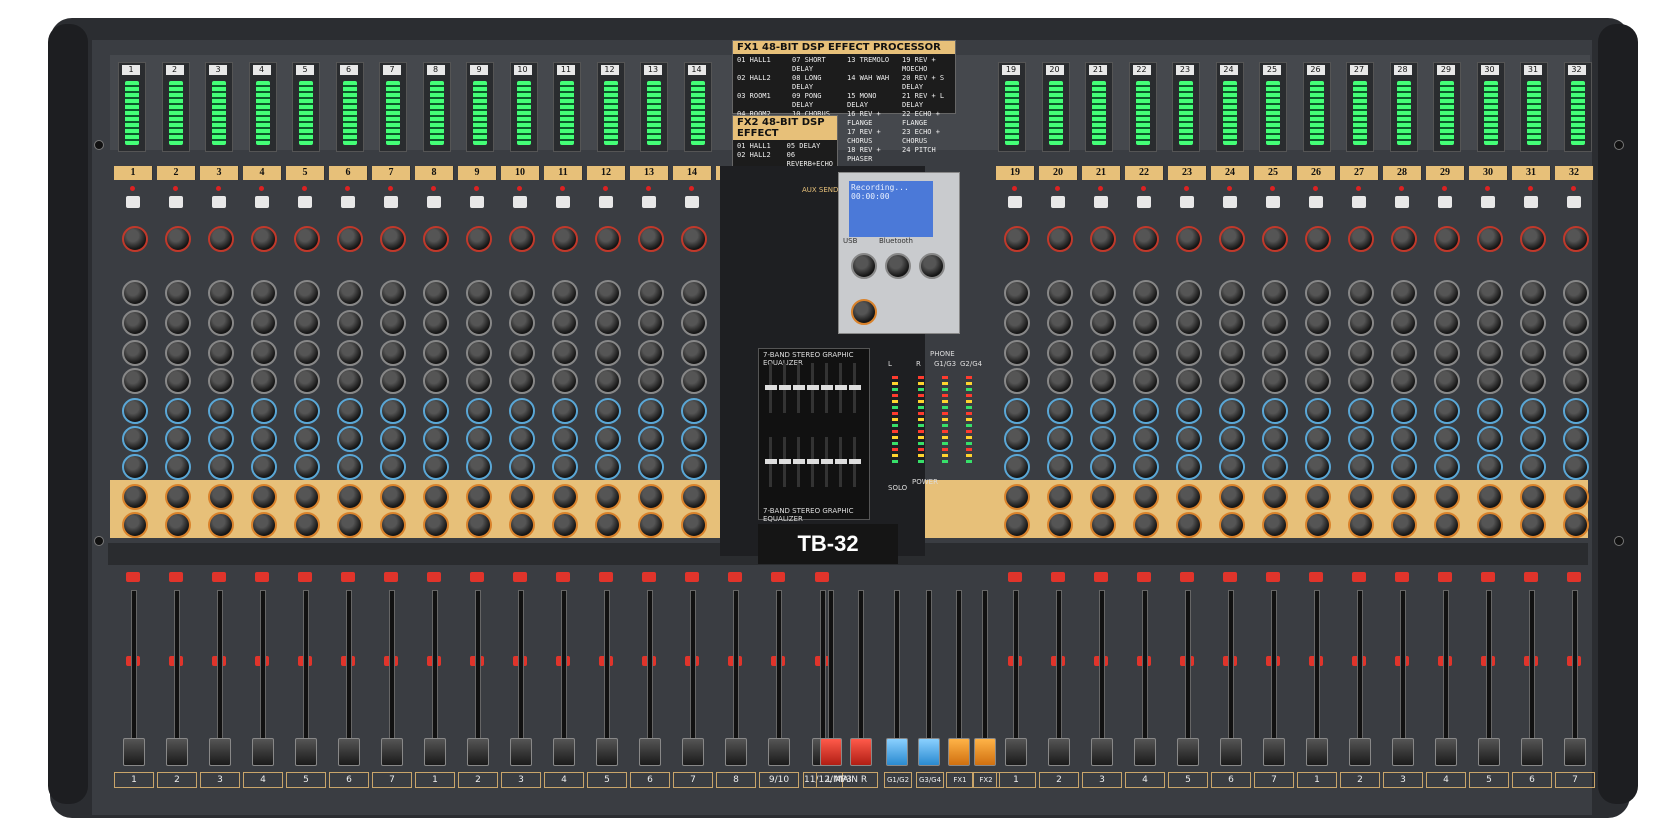 The height and width of the screenshot is (840, 1677). What do you see at coordinates (864, 266) in the screenshot?
I see `fx1-level-knob` at bounding box center [864, 266].